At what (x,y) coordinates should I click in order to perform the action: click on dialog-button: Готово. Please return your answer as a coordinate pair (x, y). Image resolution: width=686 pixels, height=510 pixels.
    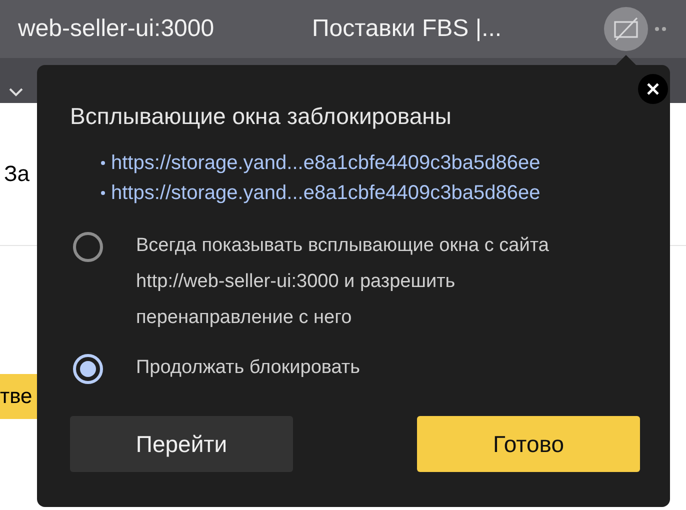
    Looking at the image, I should click on (528, 444).